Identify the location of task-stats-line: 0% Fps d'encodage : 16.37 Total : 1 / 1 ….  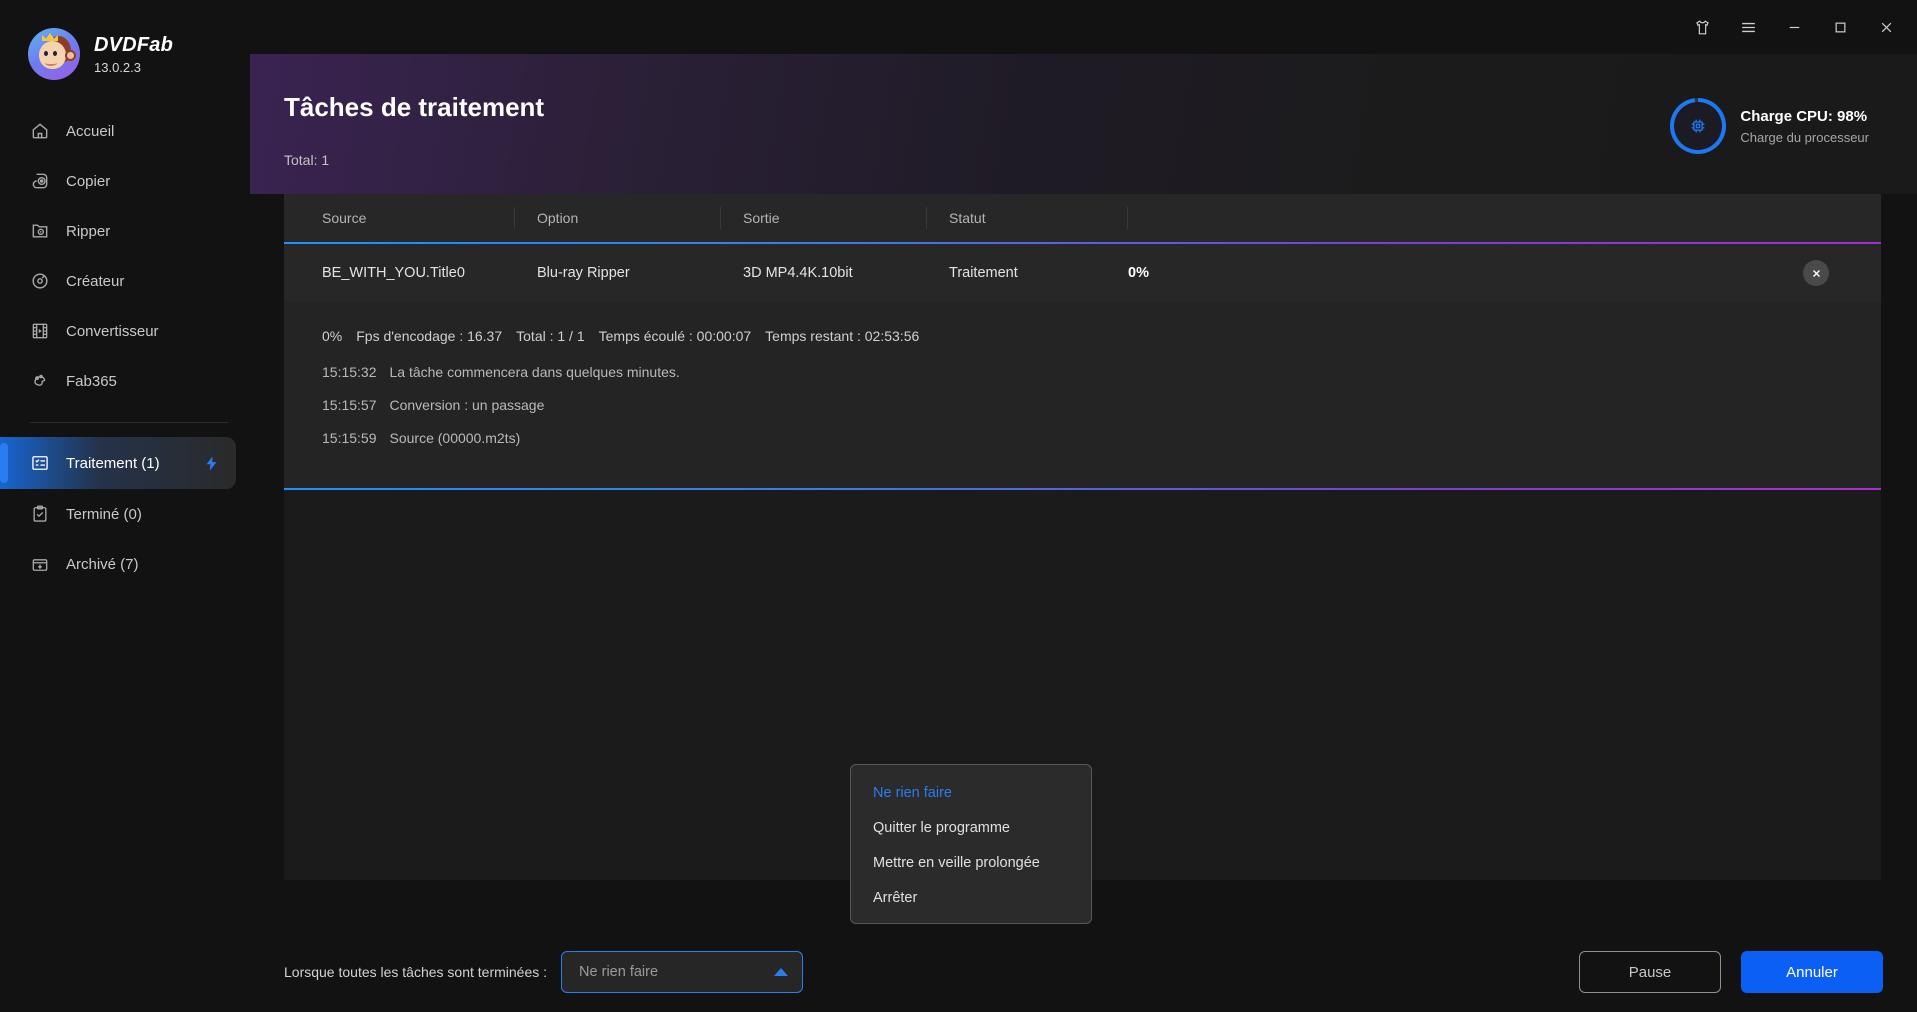
(1101, 336).